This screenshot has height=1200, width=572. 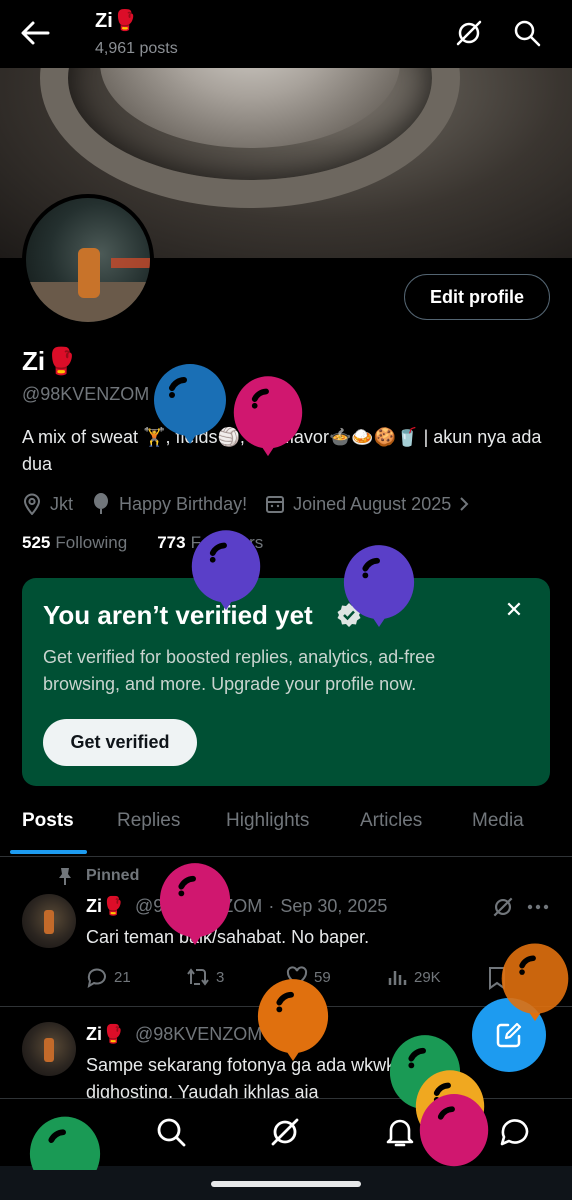 I want to click on views-icon, so click(x=397, y=978).